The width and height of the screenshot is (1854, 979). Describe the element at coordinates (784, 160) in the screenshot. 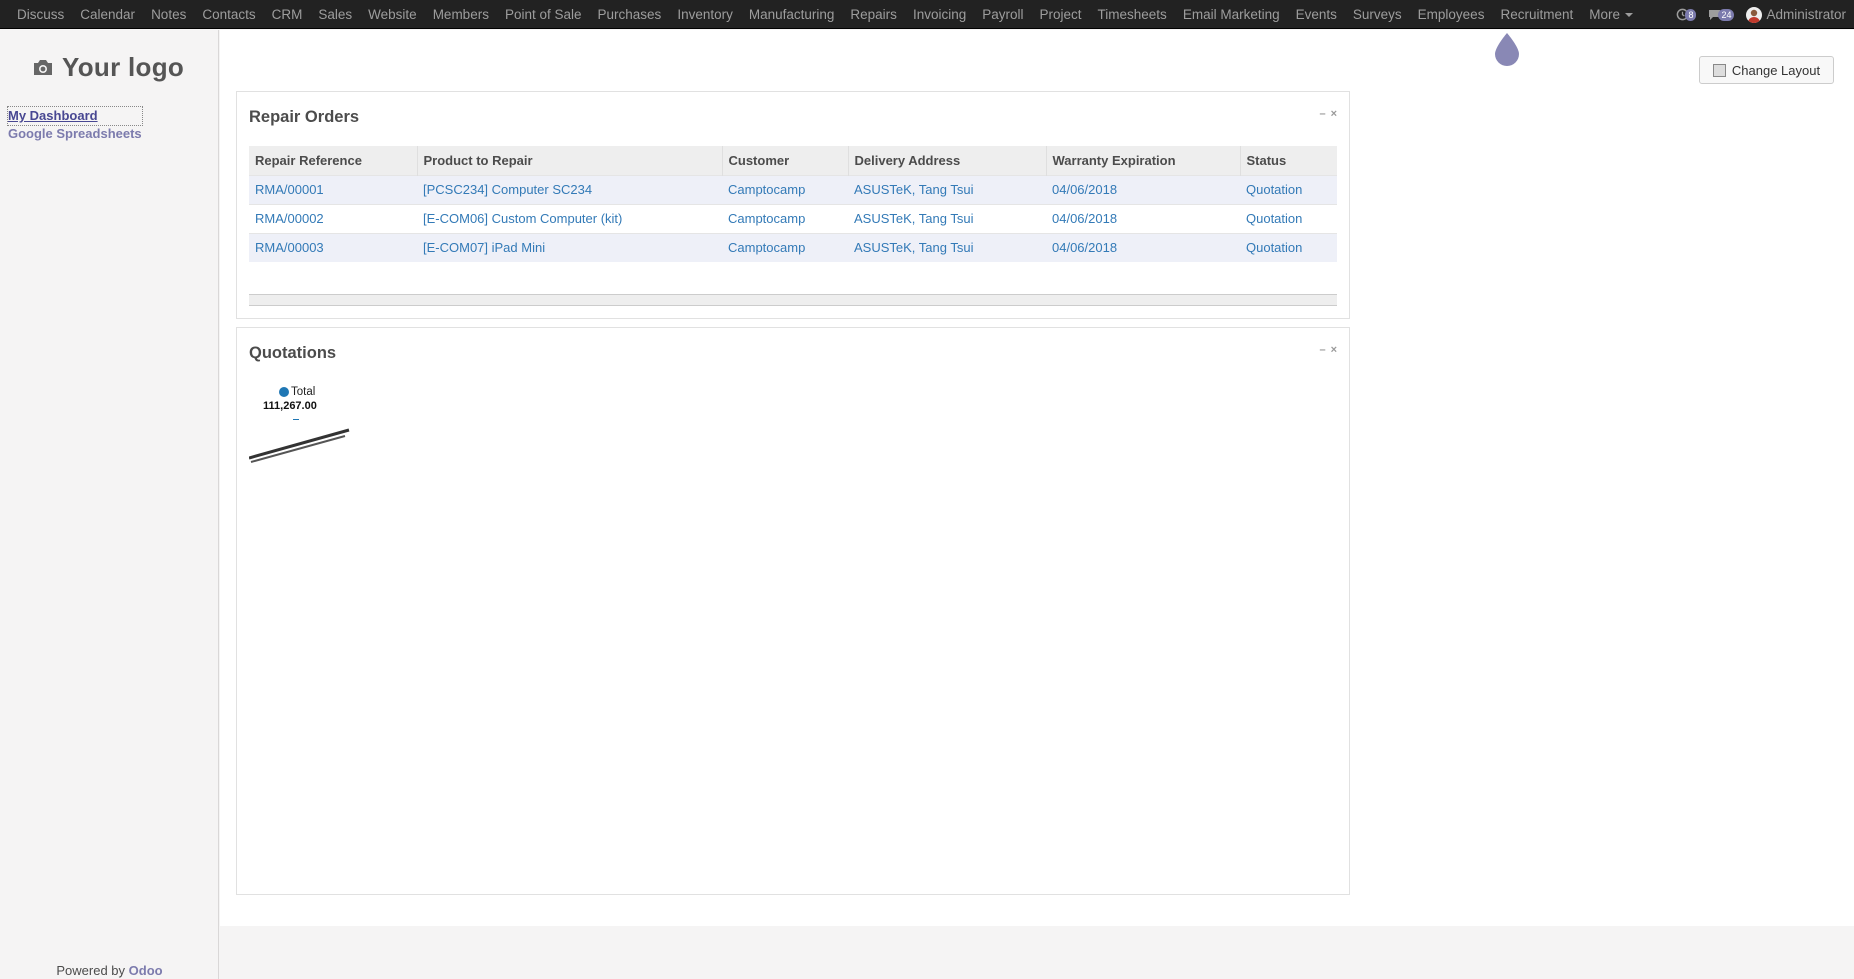

I see `column-header: Customer` at that location.